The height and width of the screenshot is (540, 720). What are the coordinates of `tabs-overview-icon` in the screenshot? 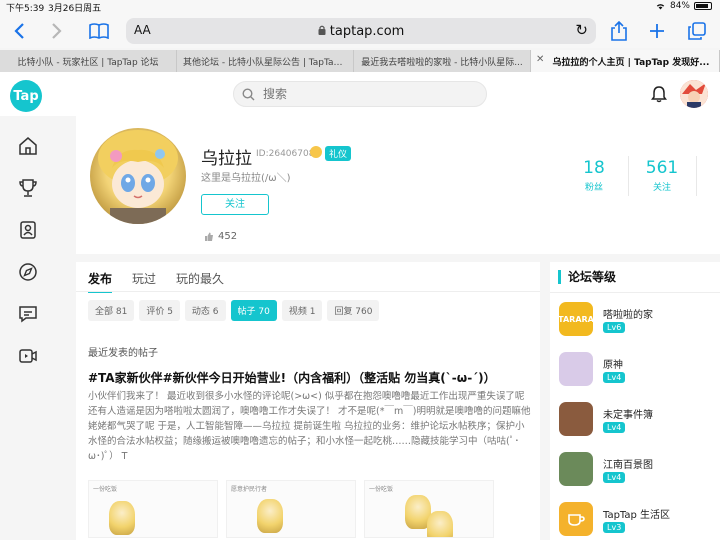 It's located at (697, 31).